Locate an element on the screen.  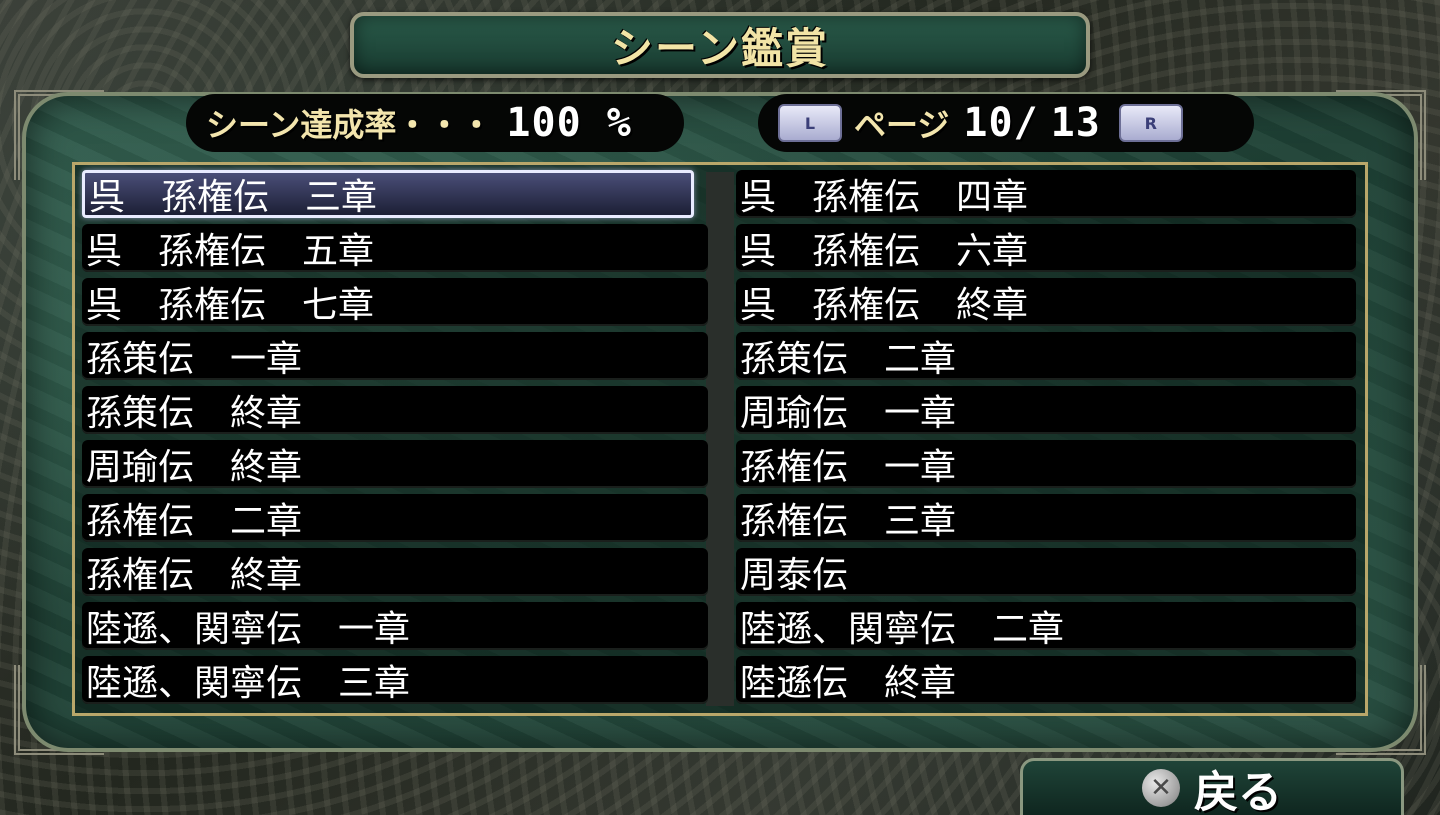
scene-list-item: 陸遜、関寧伝 一章 is located at coordinates (395, 626).